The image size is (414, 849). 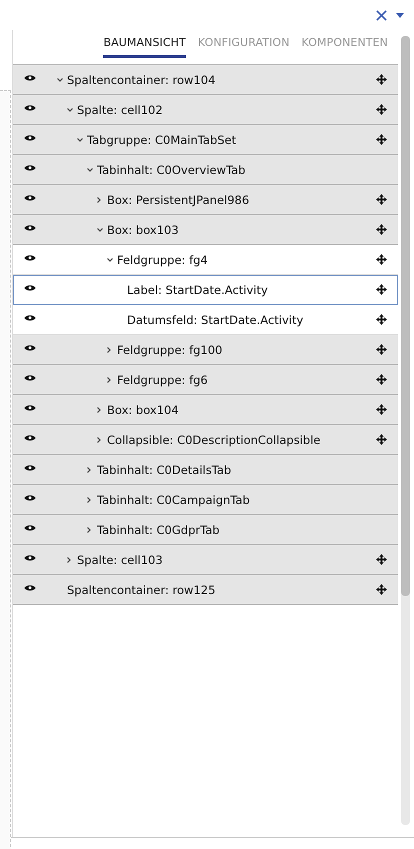 I want to click on node-label: Spaltencontainer: row125, so click(x=141, y=589).